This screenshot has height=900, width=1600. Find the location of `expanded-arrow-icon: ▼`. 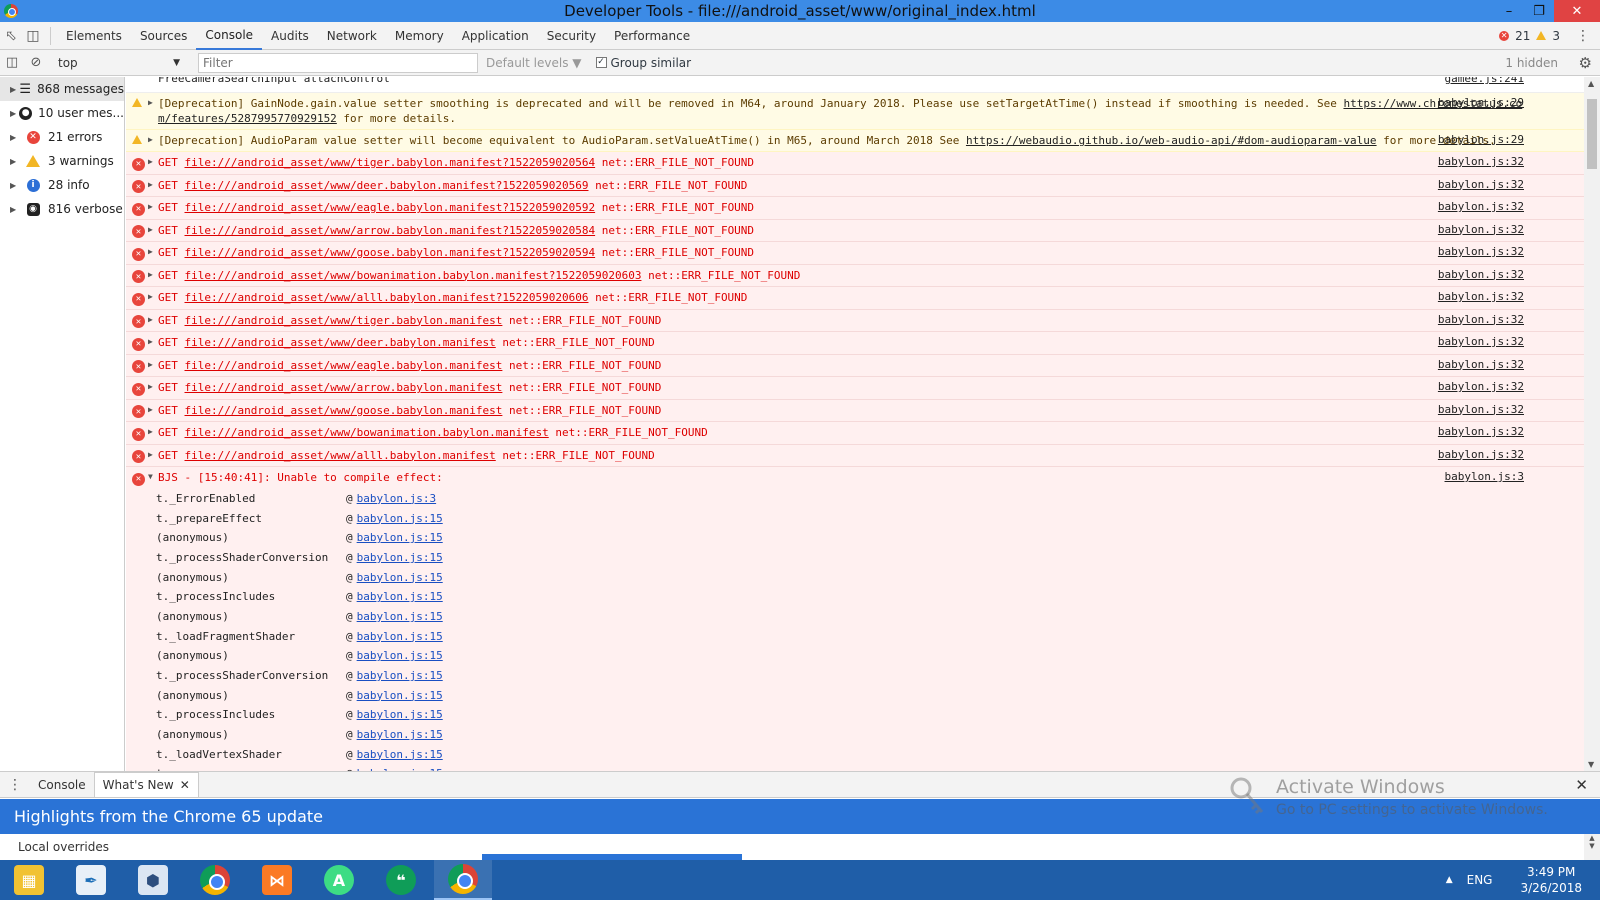

expanded-arrow-icon: ▼ is located at coordinates (153, 478).